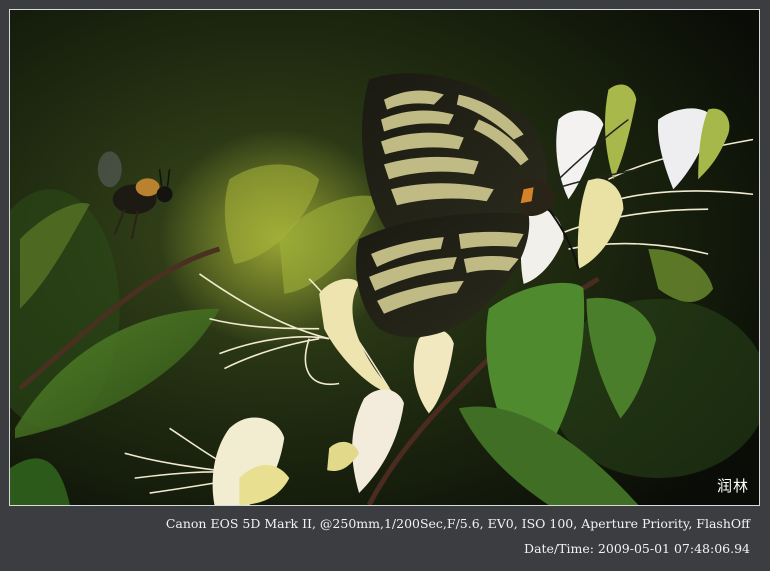 Image resolution: width=770 pixels, height=571 pixels. I want to click on watermark-signature: 润林, so click(732, 486).